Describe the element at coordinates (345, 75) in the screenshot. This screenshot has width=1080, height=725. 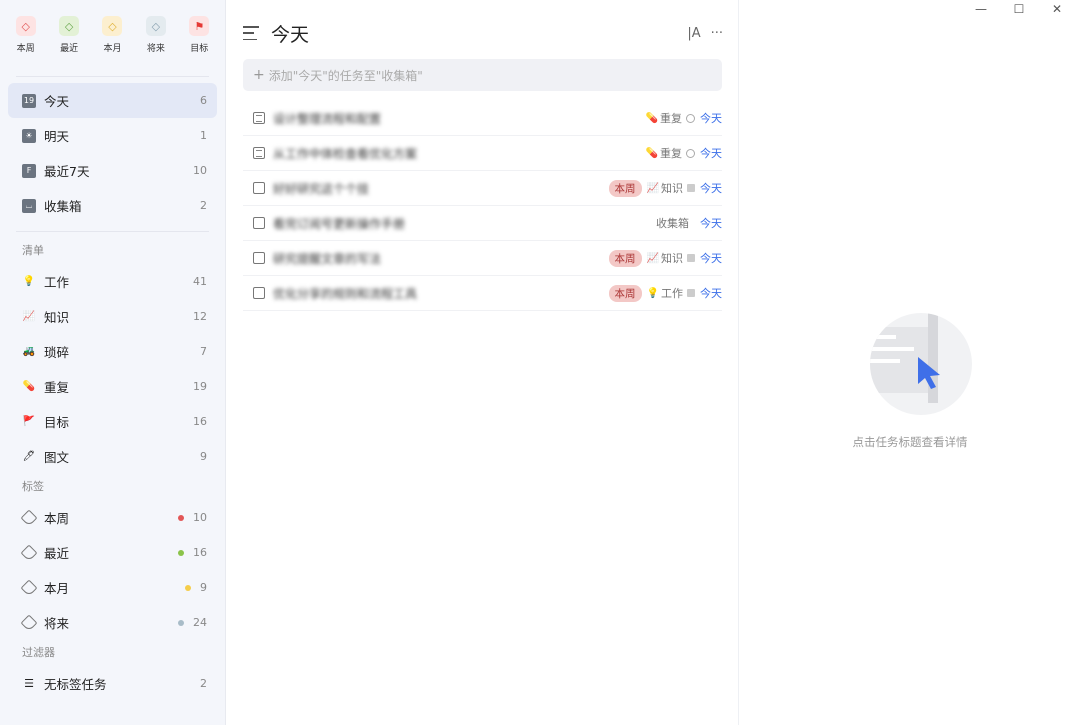
I see `add-task-placeholder: 添加"今天"的任务至"收集箱"` at that location.